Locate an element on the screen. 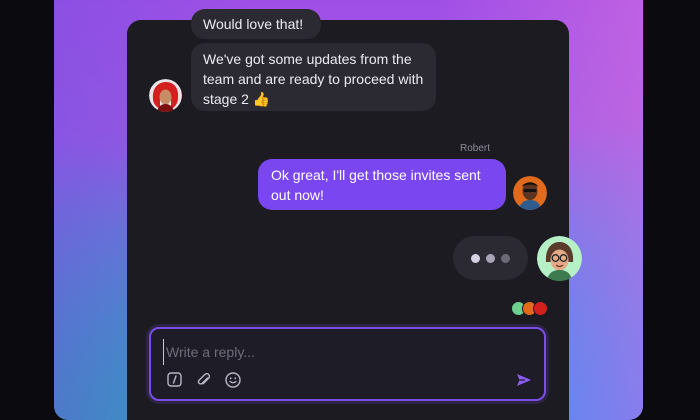 This screenshot has width=700, height=420. reply-composer is located at coordinates (347, 364).